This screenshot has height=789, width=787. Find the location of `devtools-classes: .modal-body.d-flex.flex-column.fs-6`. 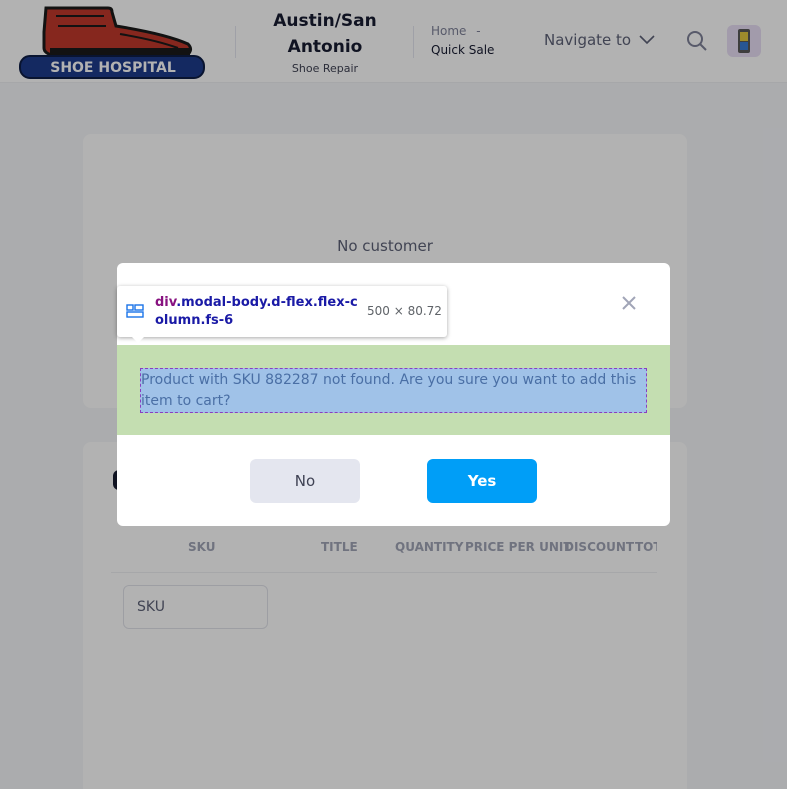

devtools-classes: .modal-body.d-flex.flex-column.fs-6 is located at coordinates (256, 311).